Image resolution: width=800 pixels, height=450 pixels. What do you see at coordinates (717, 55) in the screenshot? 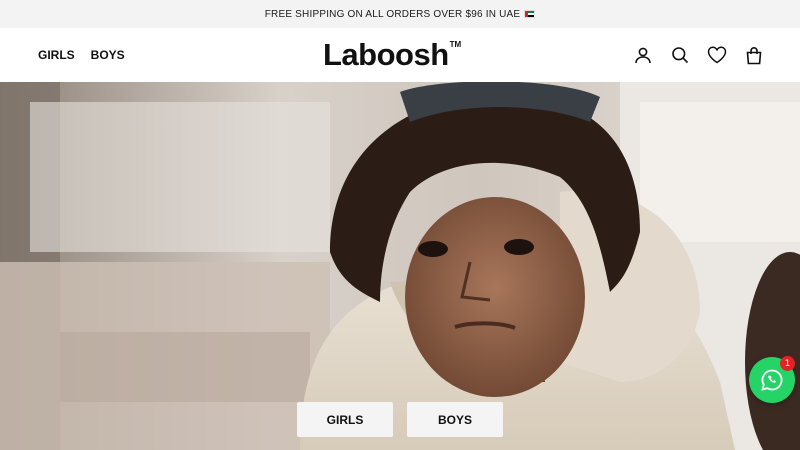
I see `wishlist-heart-icon` at bounding box center [717, 55].